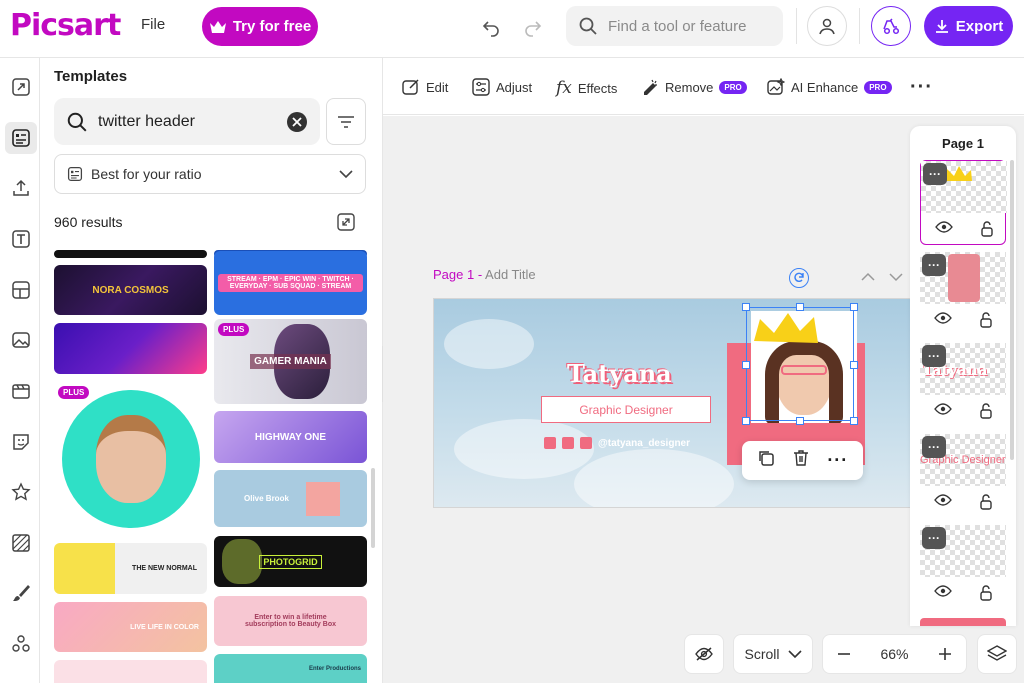 The height and width of the screenshot is (683, 1024). What do you see at coordinates (21, 543) in the screenshot?
I see `pattern-icon` at bounding box center [21, 543].